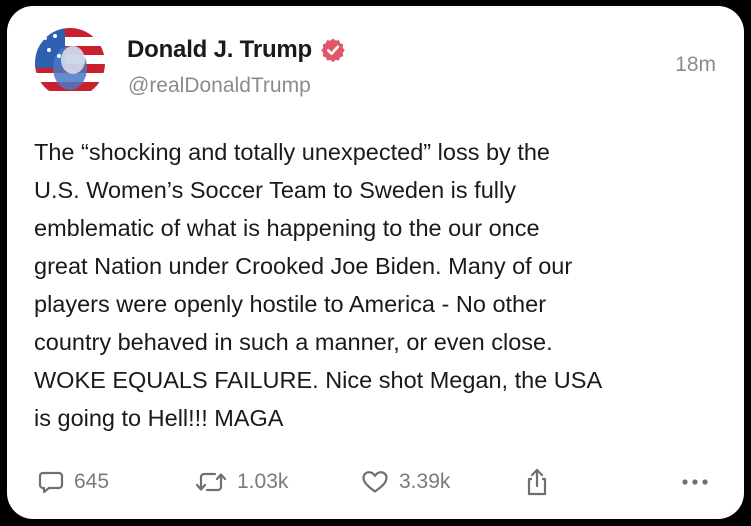  I want to click on repost-count: 1.03k, so click(263, 481).